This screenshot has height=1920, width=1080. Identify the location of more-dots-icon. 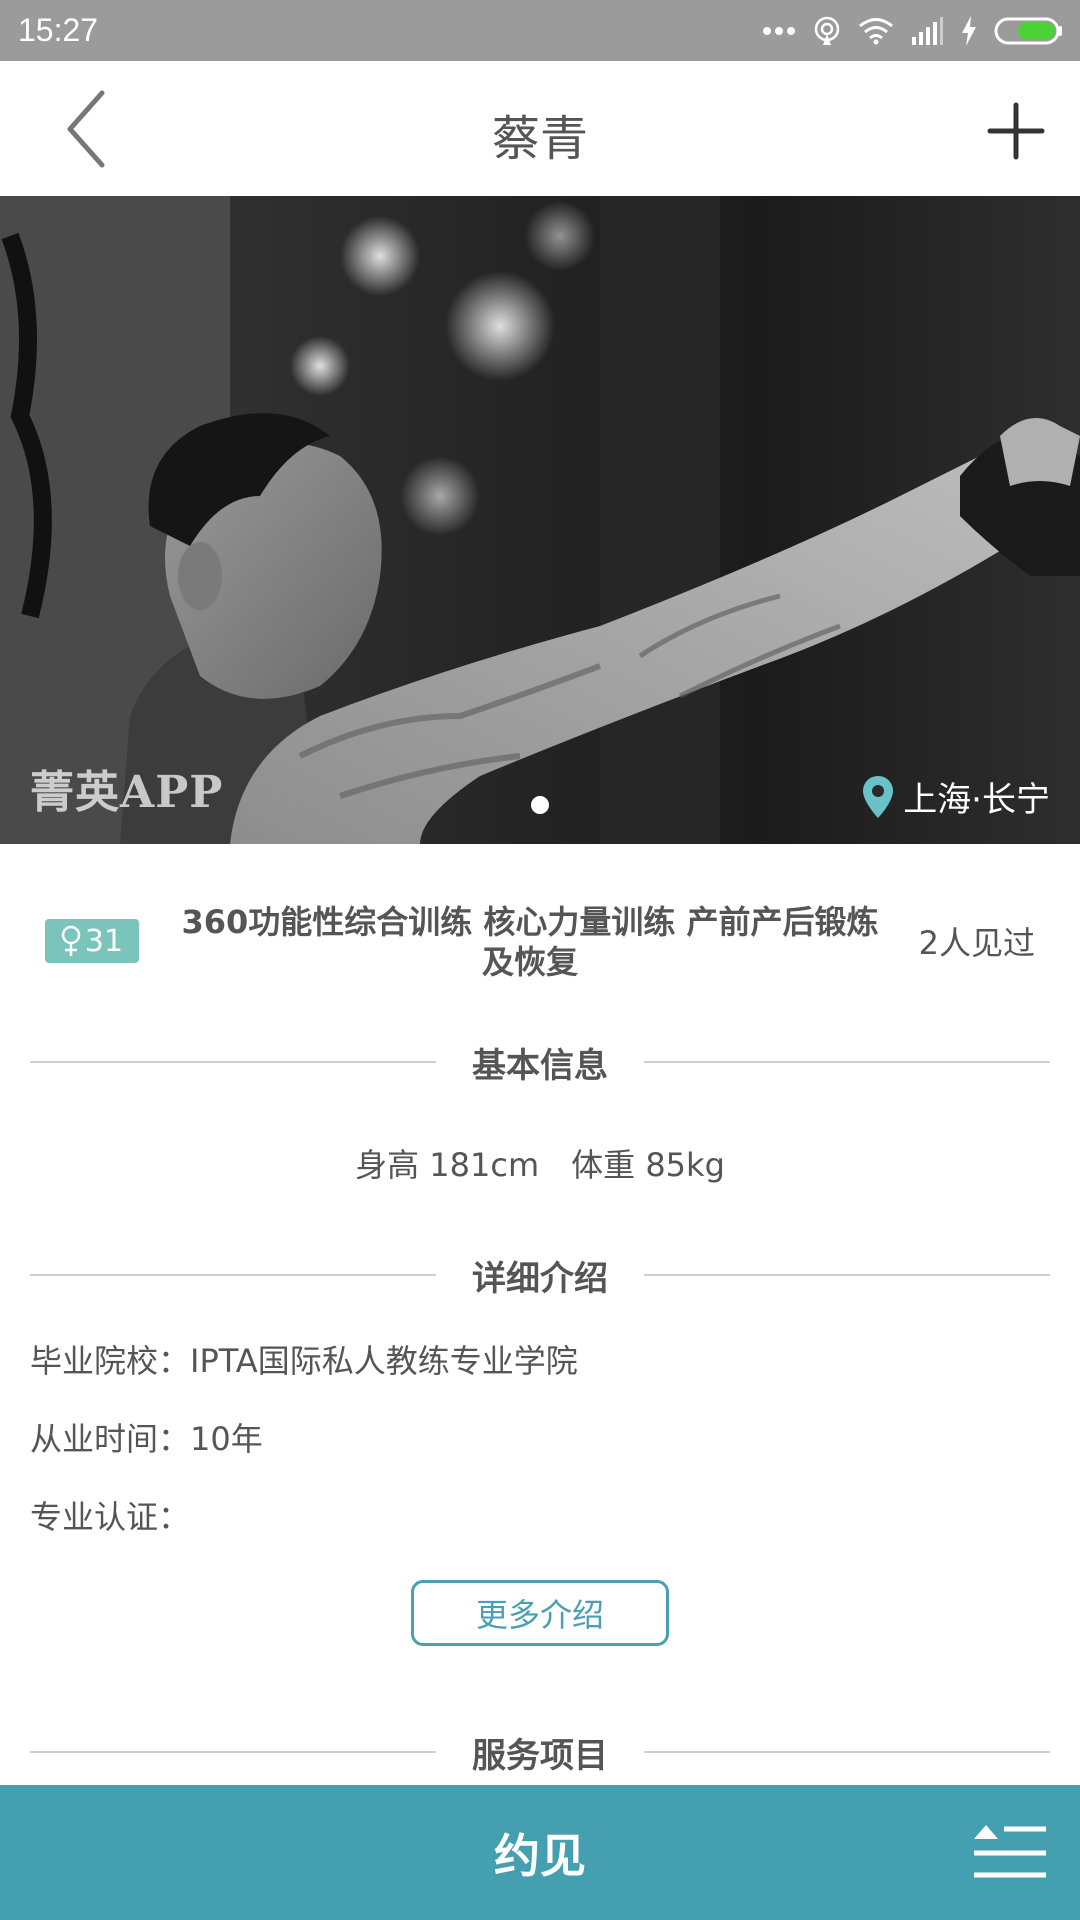
(779, 30).